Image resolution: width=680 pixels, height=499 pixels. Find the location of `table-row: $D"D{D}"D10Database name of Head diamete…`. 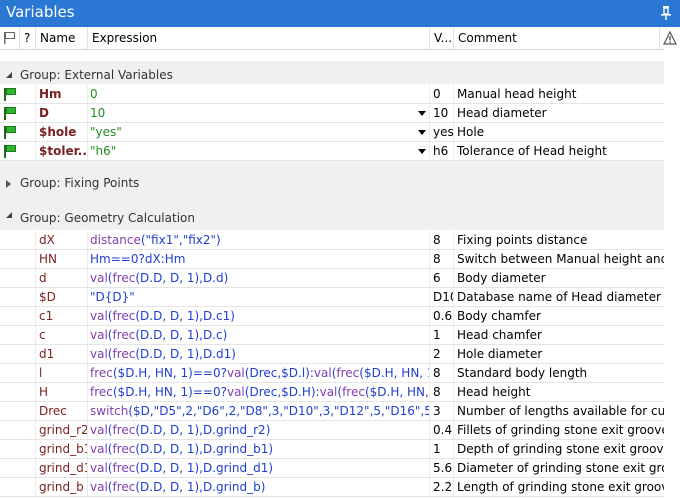

table-row: $D"D{D}"D10Database name of Head diamete… is located at coordinates (340, 297).